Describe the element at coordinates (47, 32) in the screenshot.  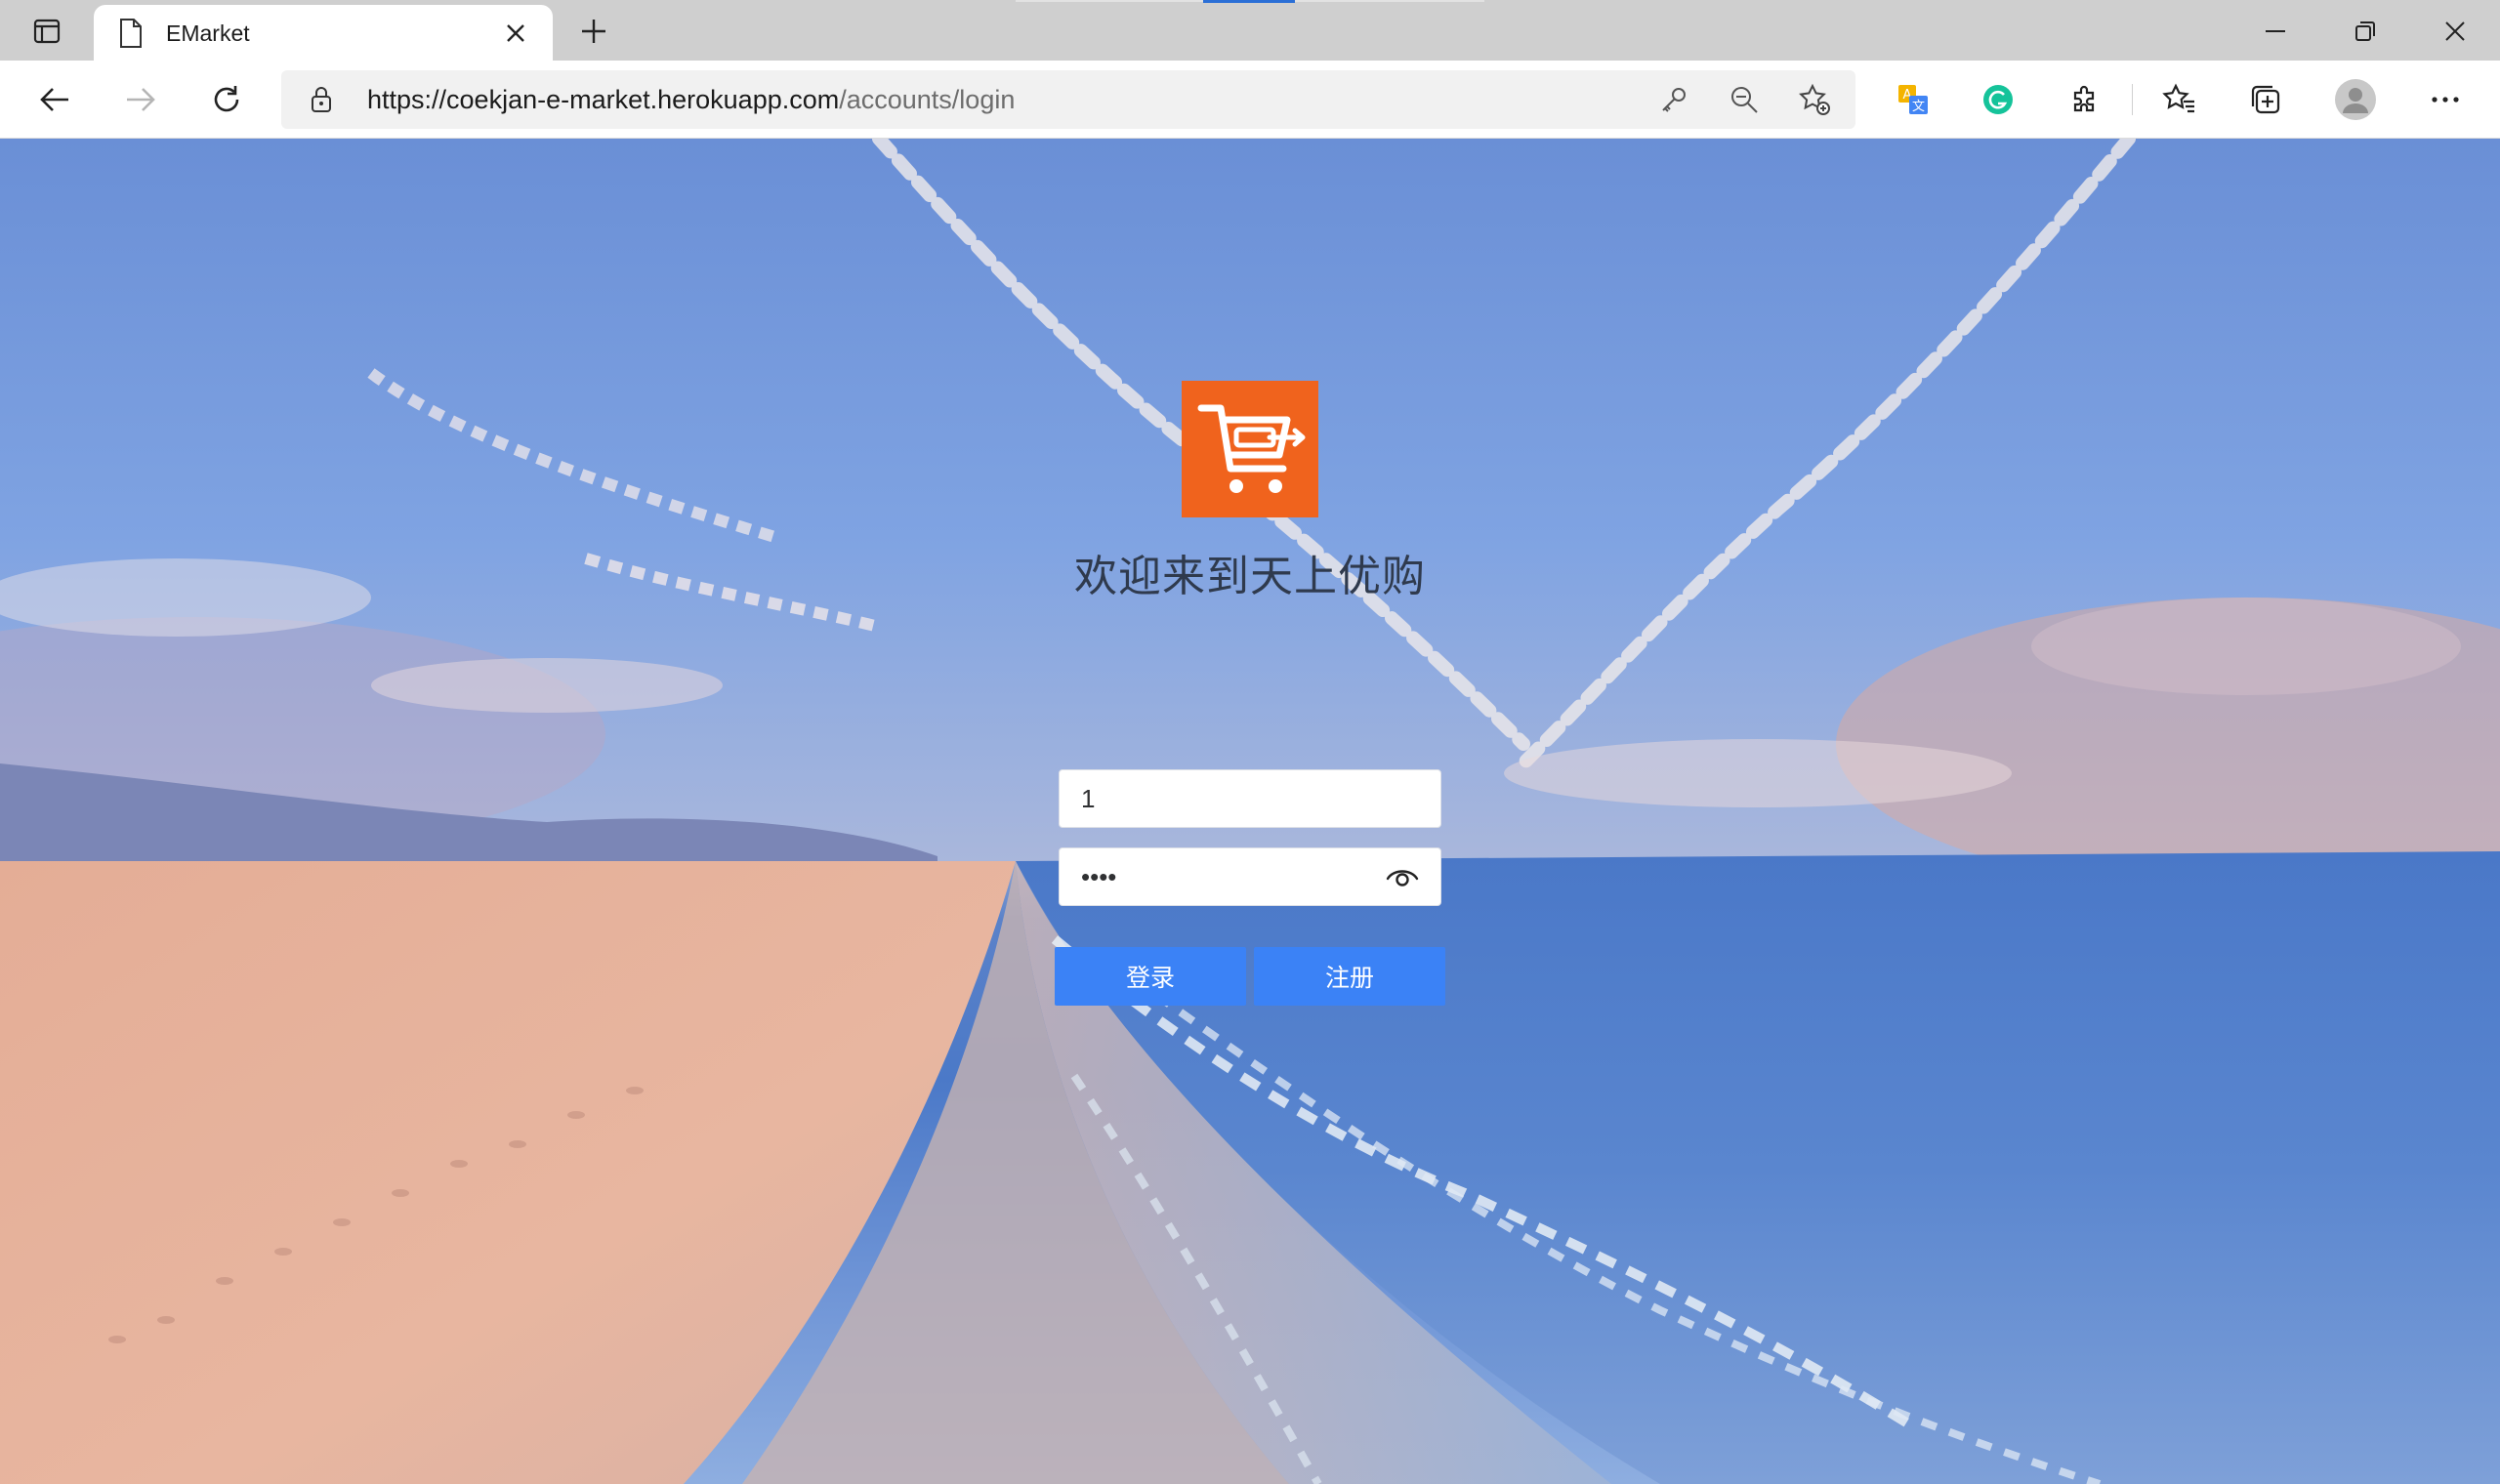
I see `tab-actions-icon` at that location.